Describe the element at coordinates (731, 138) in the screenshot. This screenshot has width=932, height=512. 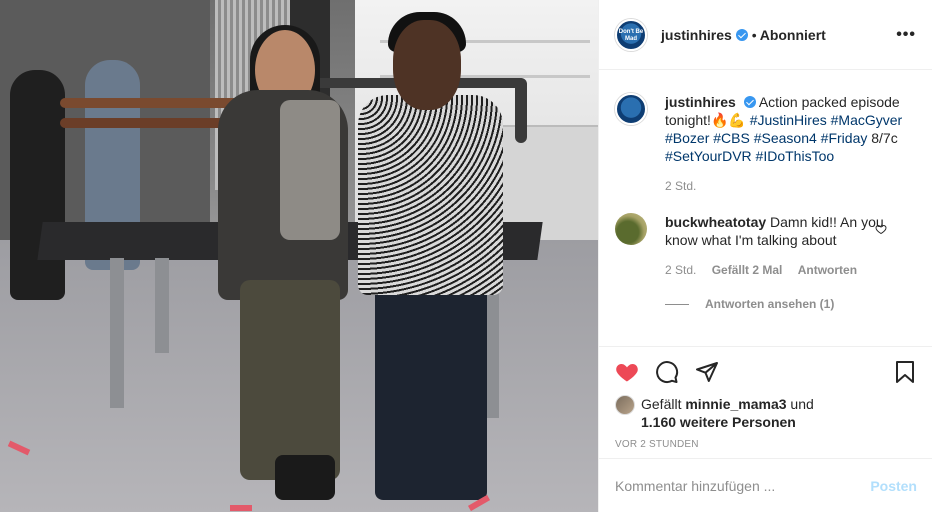
I see `hashtag-cbs: #CBS` at that location.